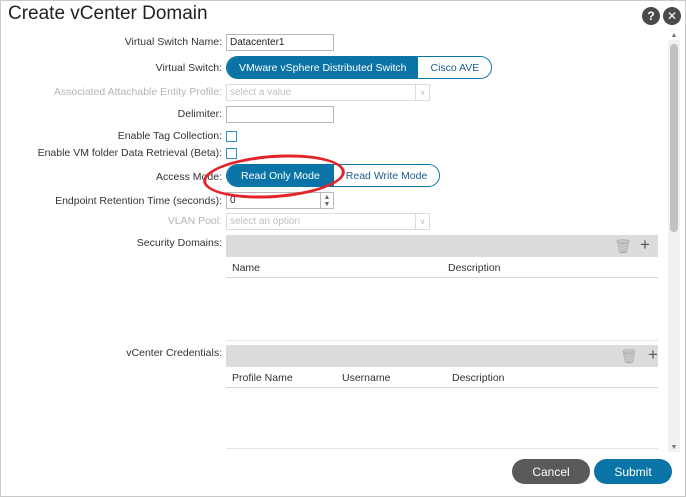  Describe the element at coordinates (327, 197) in the screenshot. I see `chevron-up-icon: ▲` at that location.